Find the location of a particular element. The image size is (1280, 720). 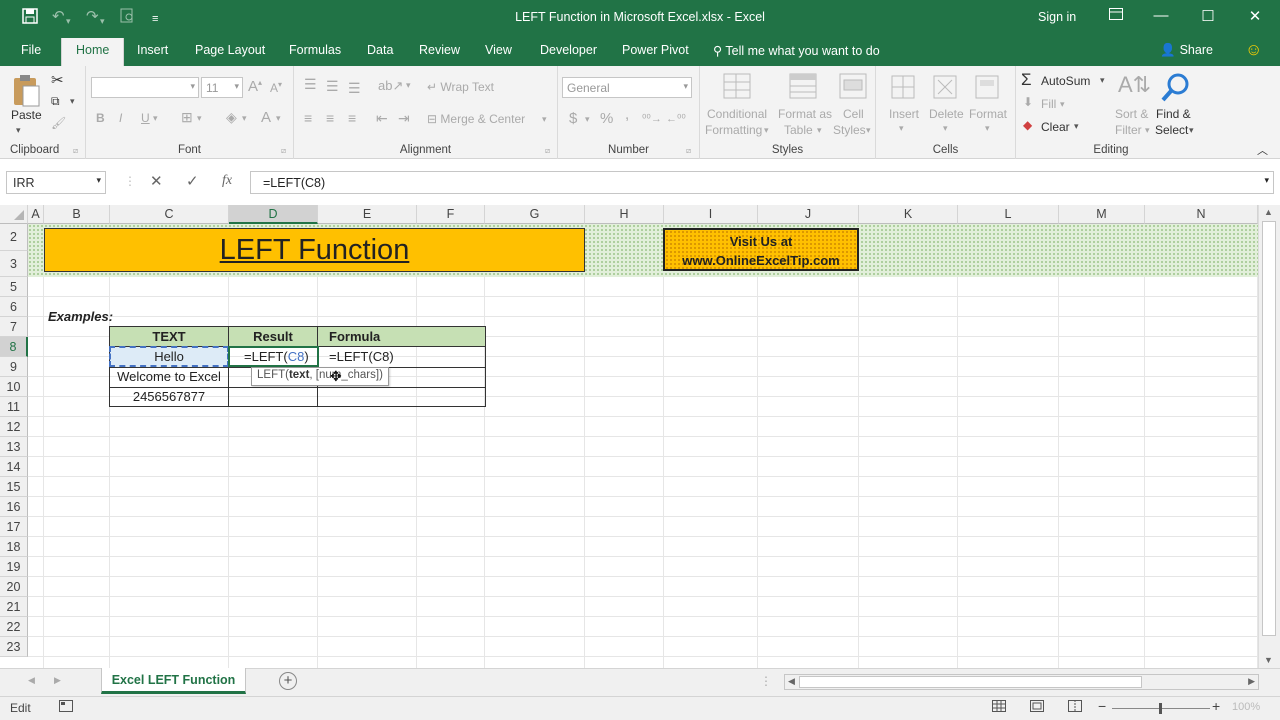

underline-button: U is located at coordinates (145, 118).